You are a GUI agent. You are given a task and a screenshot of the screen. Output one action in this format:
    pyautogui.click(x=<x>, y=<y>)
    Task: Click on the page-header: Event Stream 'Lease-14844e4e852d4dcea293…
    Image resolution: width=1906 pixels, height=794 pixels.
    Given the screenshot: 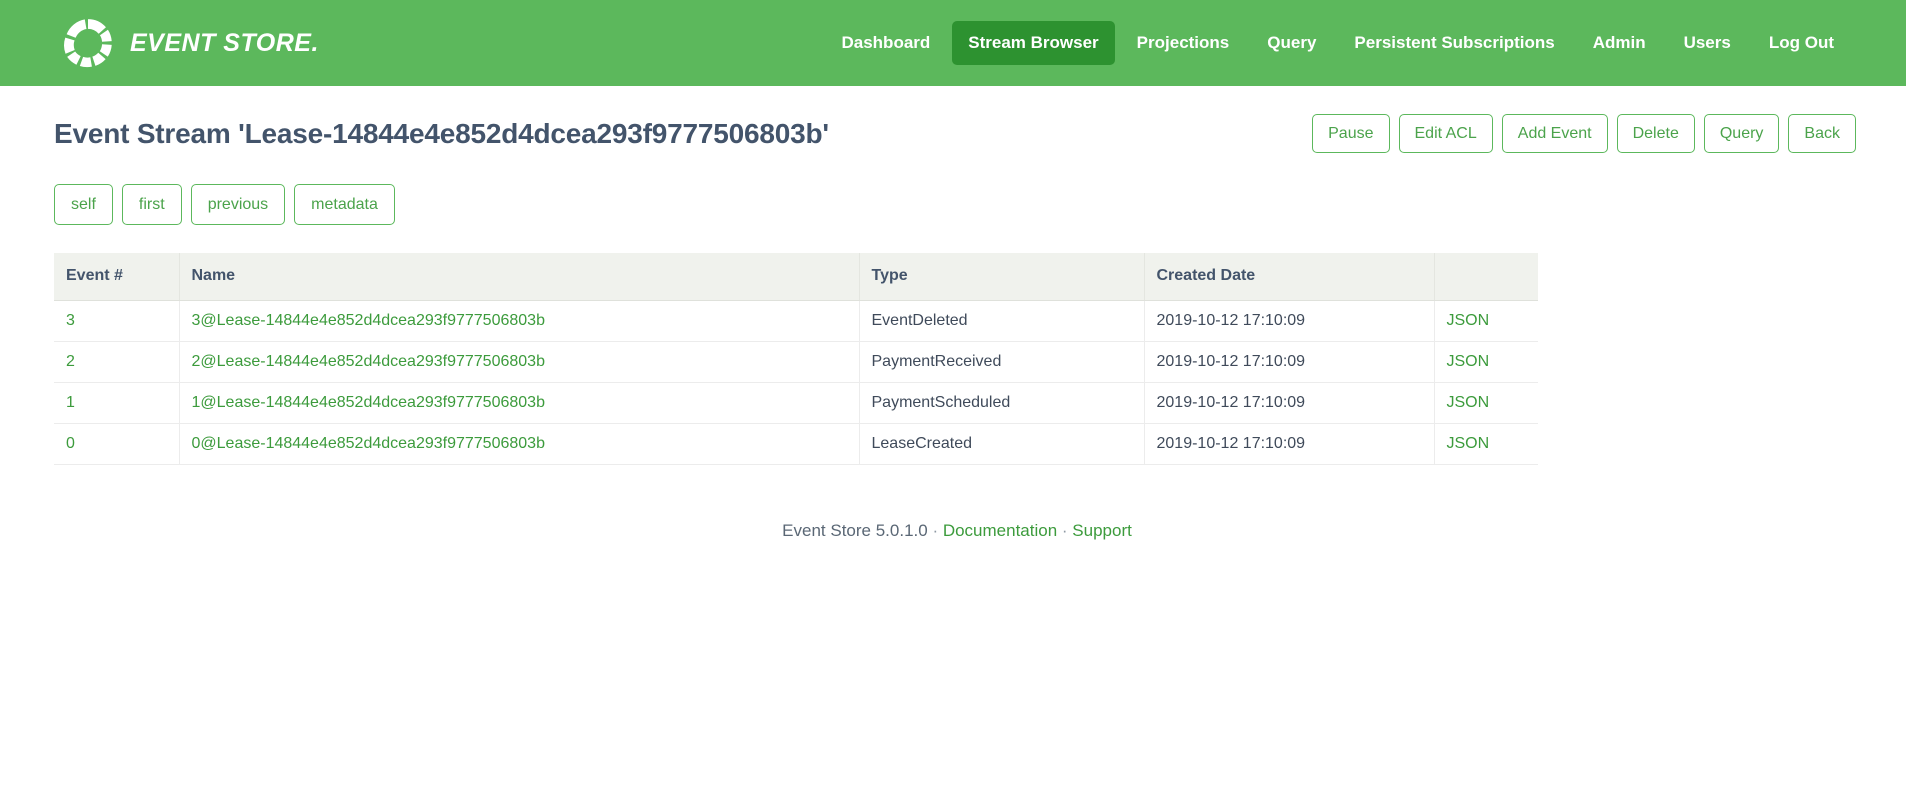 What is the action you would take?
    pyautogui.click(x=955, y=120)
    